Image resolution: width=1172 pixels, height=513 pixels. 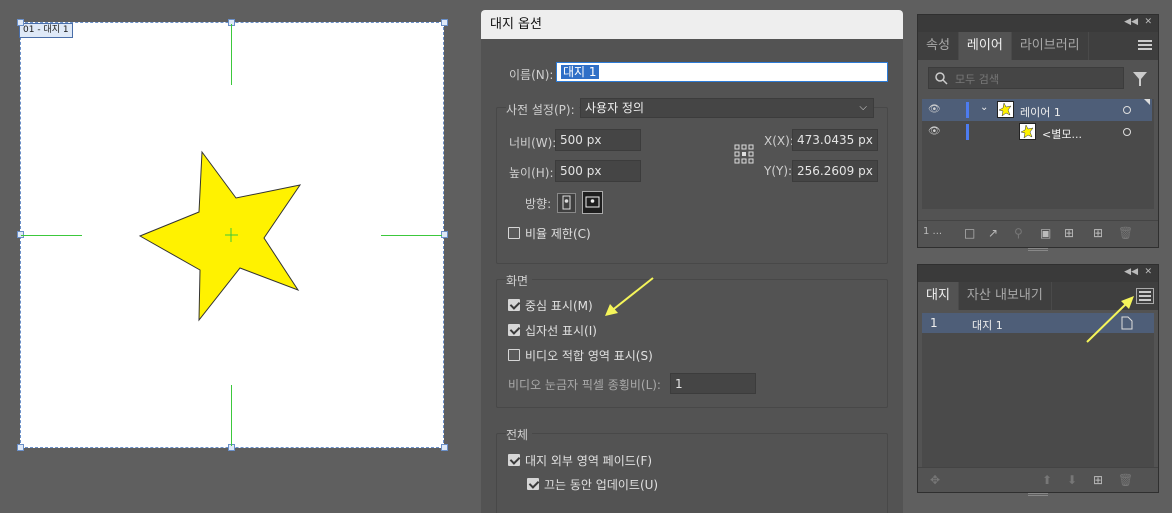 I want to click on name-input-value: 대지 1, so click(x=580, y=72).